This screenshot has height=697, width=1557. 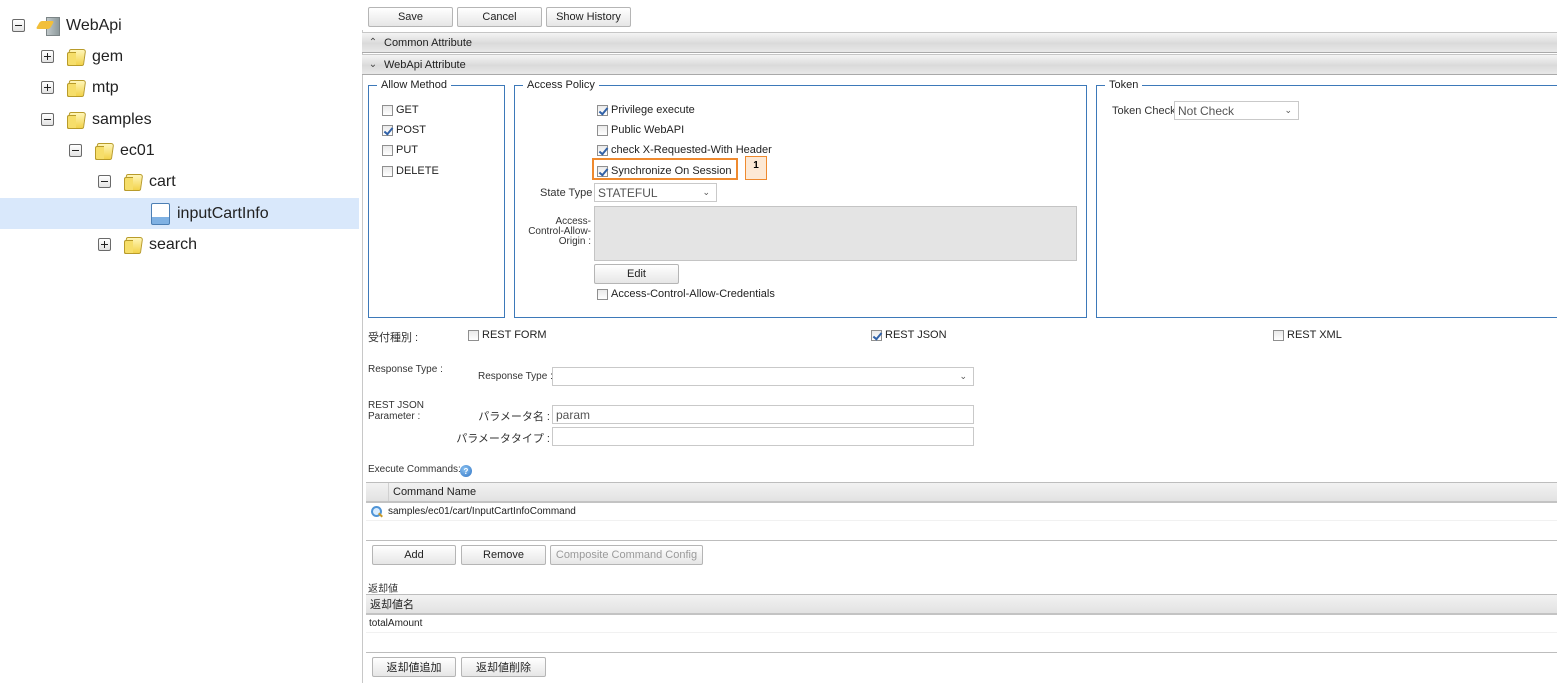 I want to click on delete-checkbox: DELETE, so click(x=410, y=171).